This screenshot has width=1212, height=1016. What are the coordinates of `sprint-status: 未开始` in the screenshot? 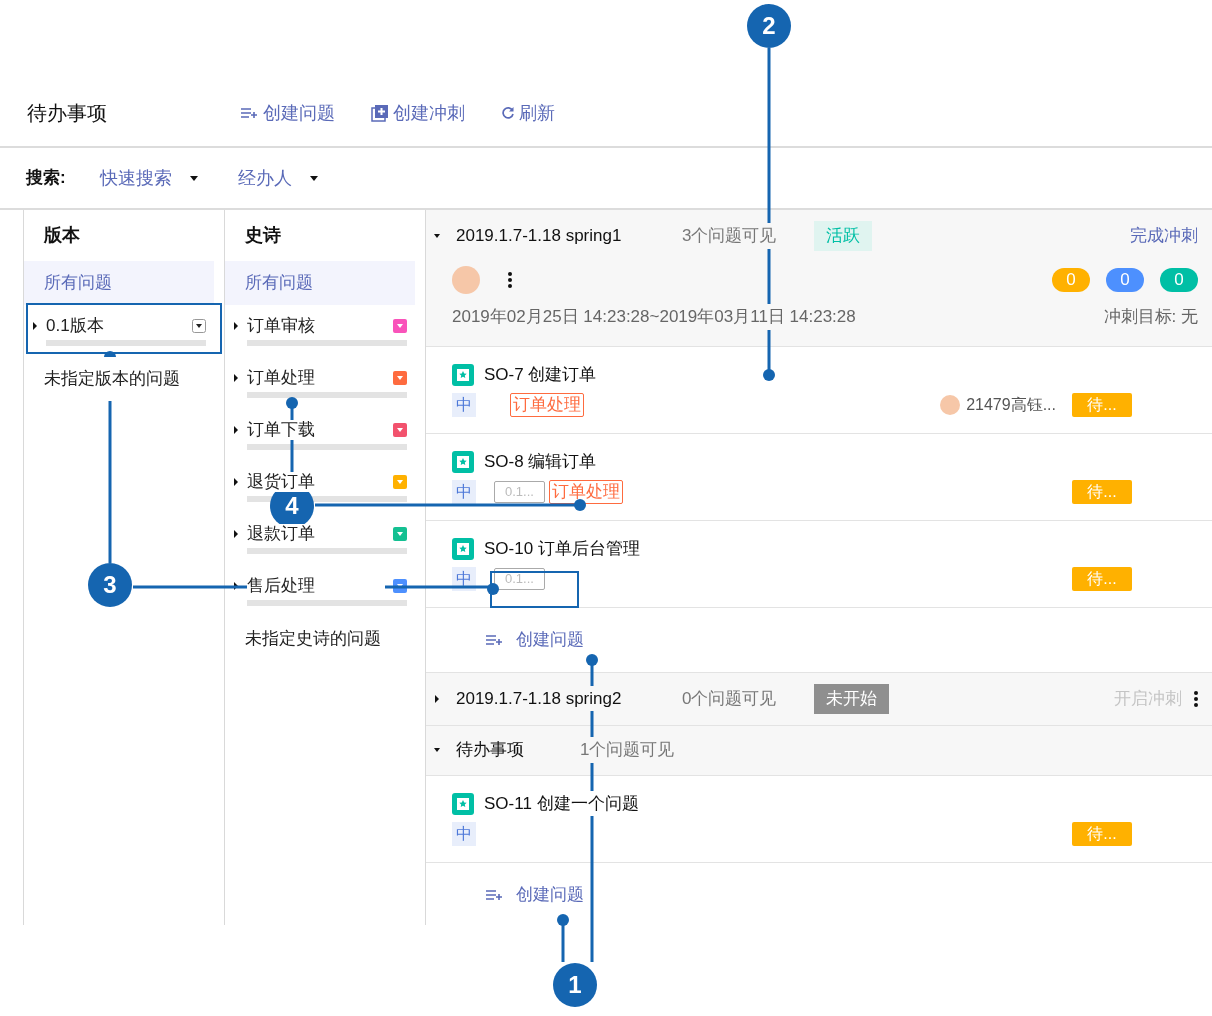 It's located at (851, 698).